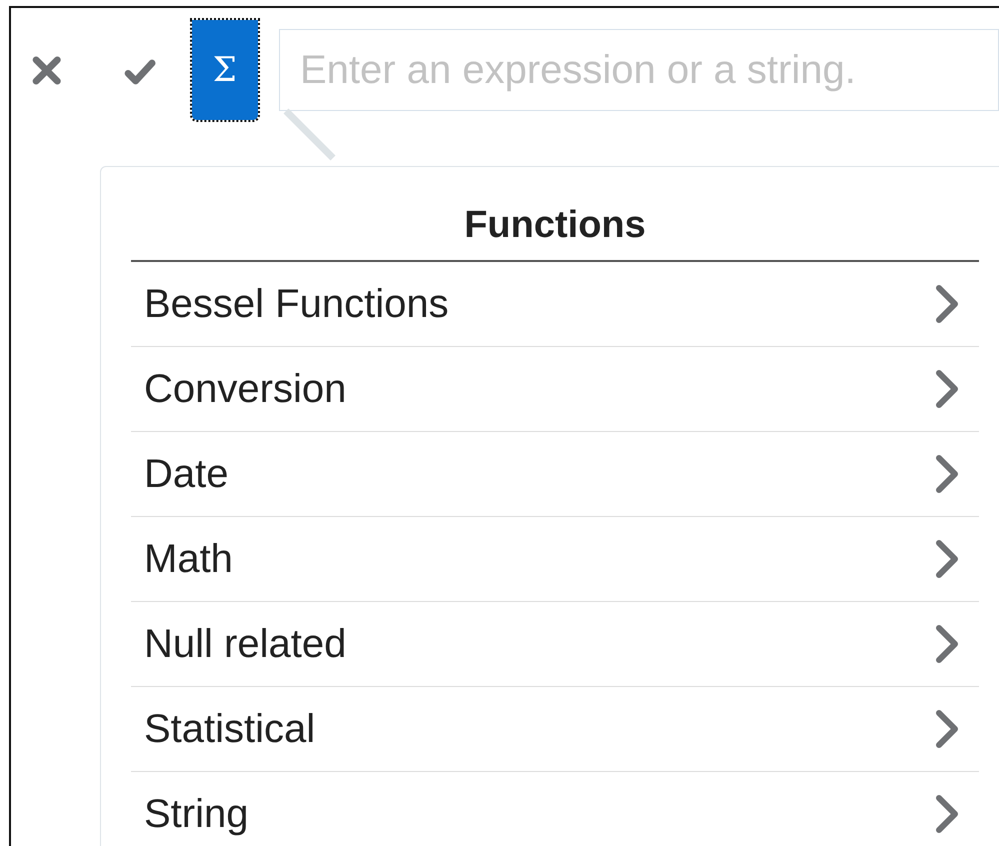 The width and height of the screenshot is (999, 846). I want to click on function-category-item: Conversion, so click(555, 389).